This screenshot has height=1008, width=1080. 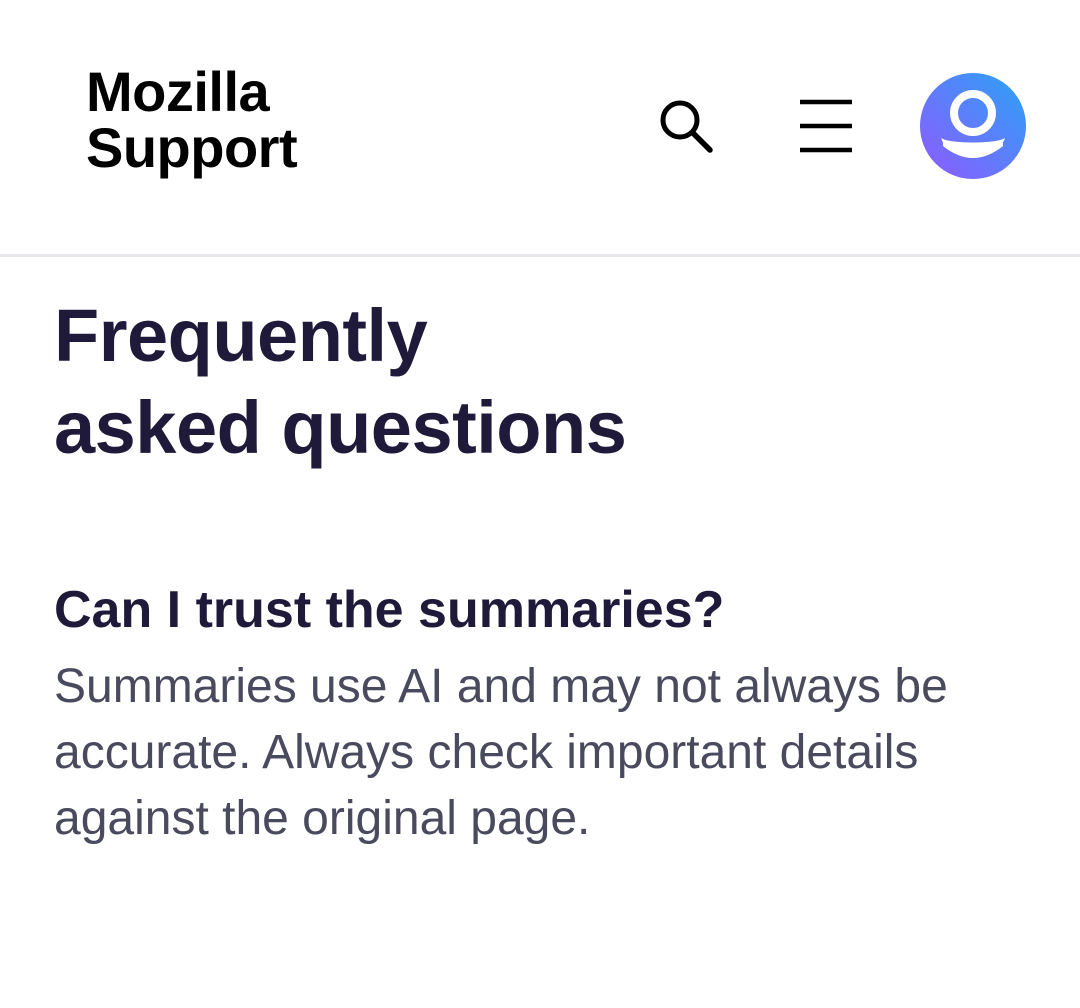 I want to click on mozilla-support-logo: Mozilla Support, so click(x=192, y=119).